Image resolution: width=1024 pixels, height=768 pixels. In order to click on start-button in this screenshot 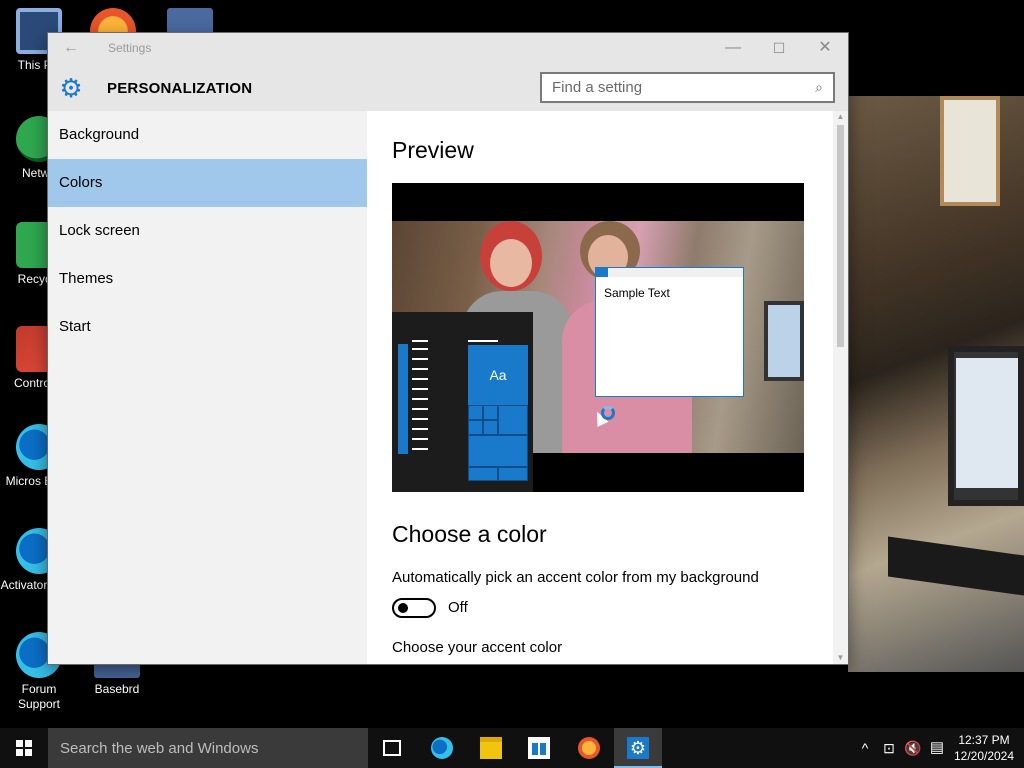, I will do `click(24, 748)`.